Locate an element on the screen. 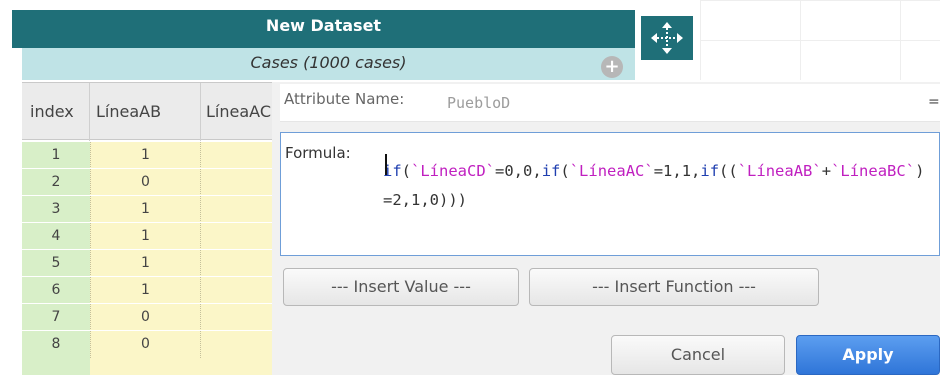  plus-circle-icon: + is located at coordinates (612, 67).